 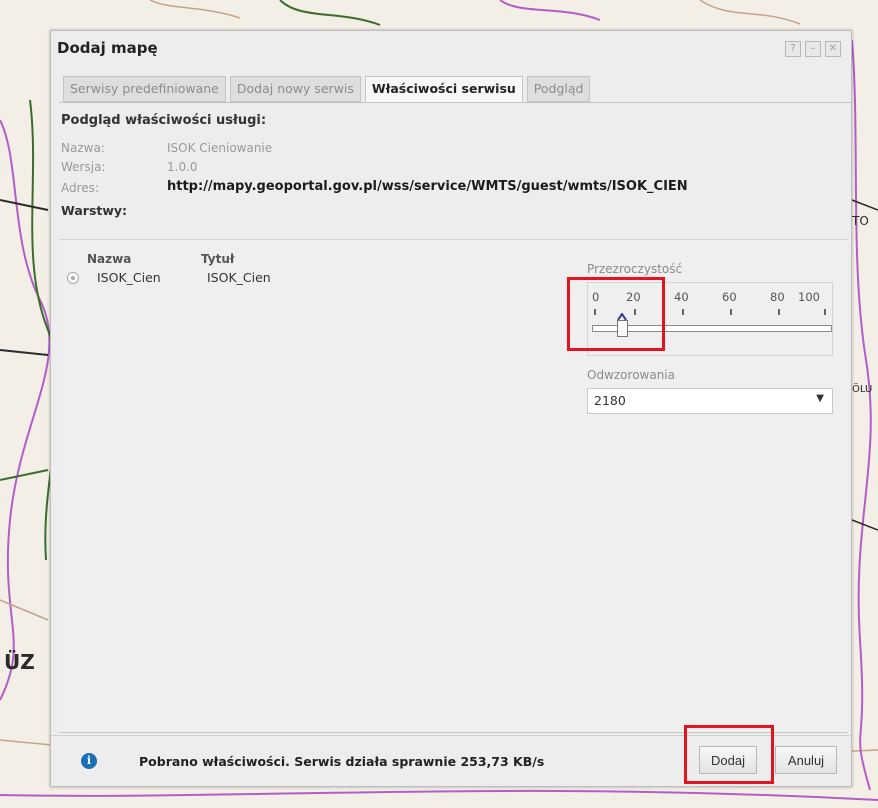 I want to click on dialog-title: Dodaj mapę, so click(x=107, y=48).